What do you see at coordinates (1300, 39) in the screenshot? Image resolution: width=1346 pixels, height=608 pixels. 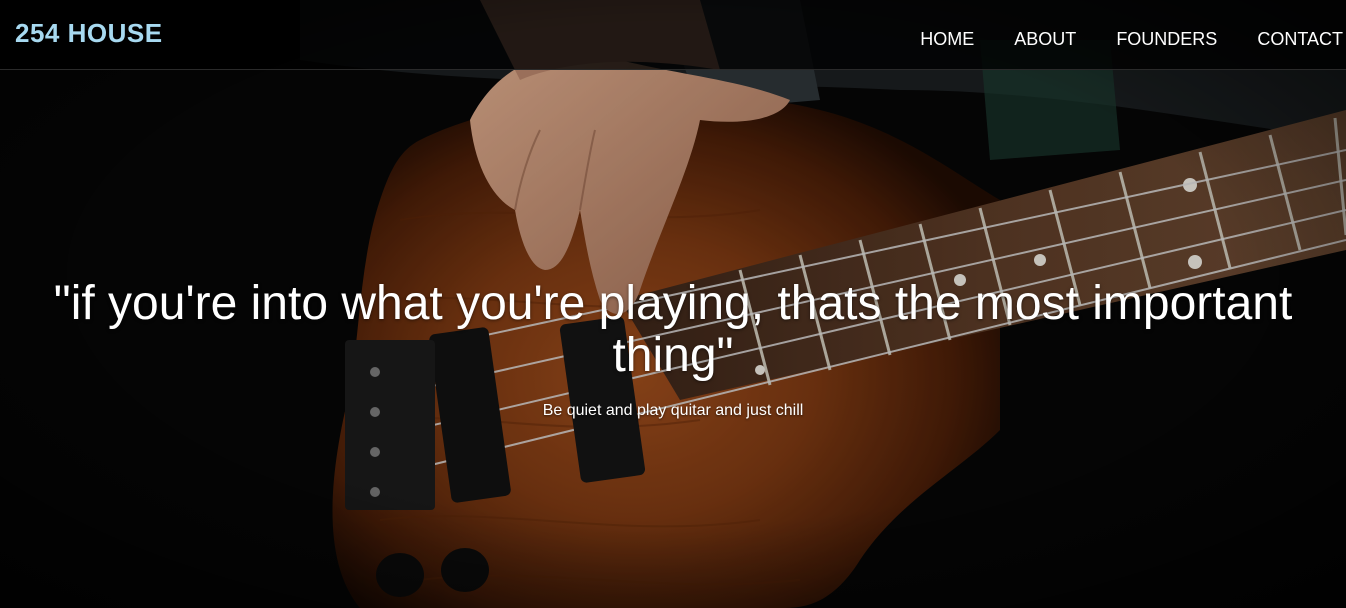 I see `nav-link-contact: CONTACT` at bounding box center [1300, 39].